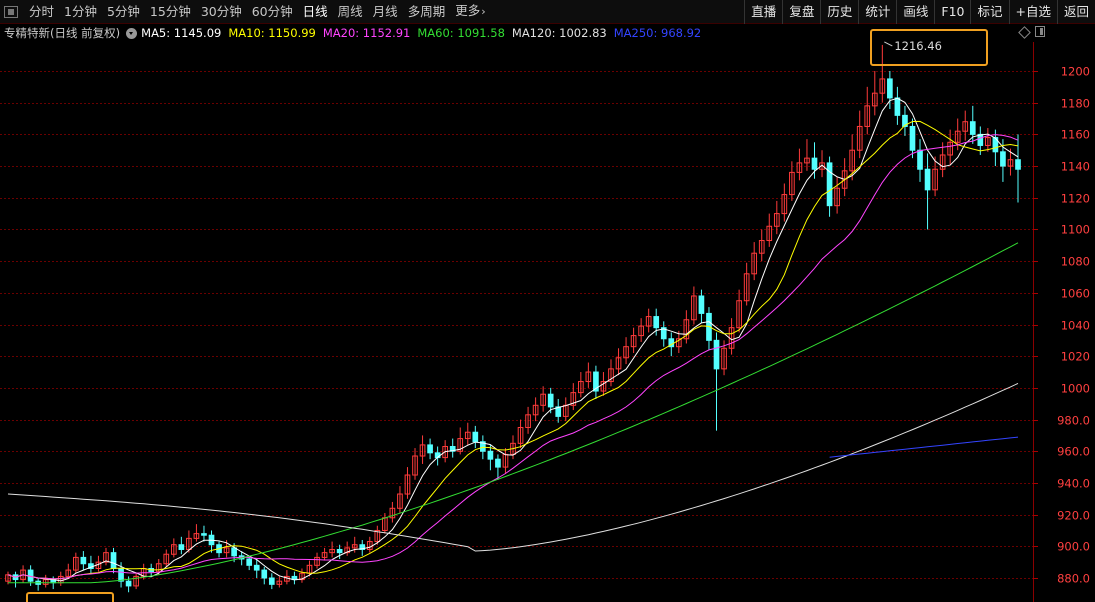 The image size is (1095, 602). What do you see at coordinates (156, 33) in the screenshot?
I see `ma-label: MA5:` at bounding box center [156, 33].